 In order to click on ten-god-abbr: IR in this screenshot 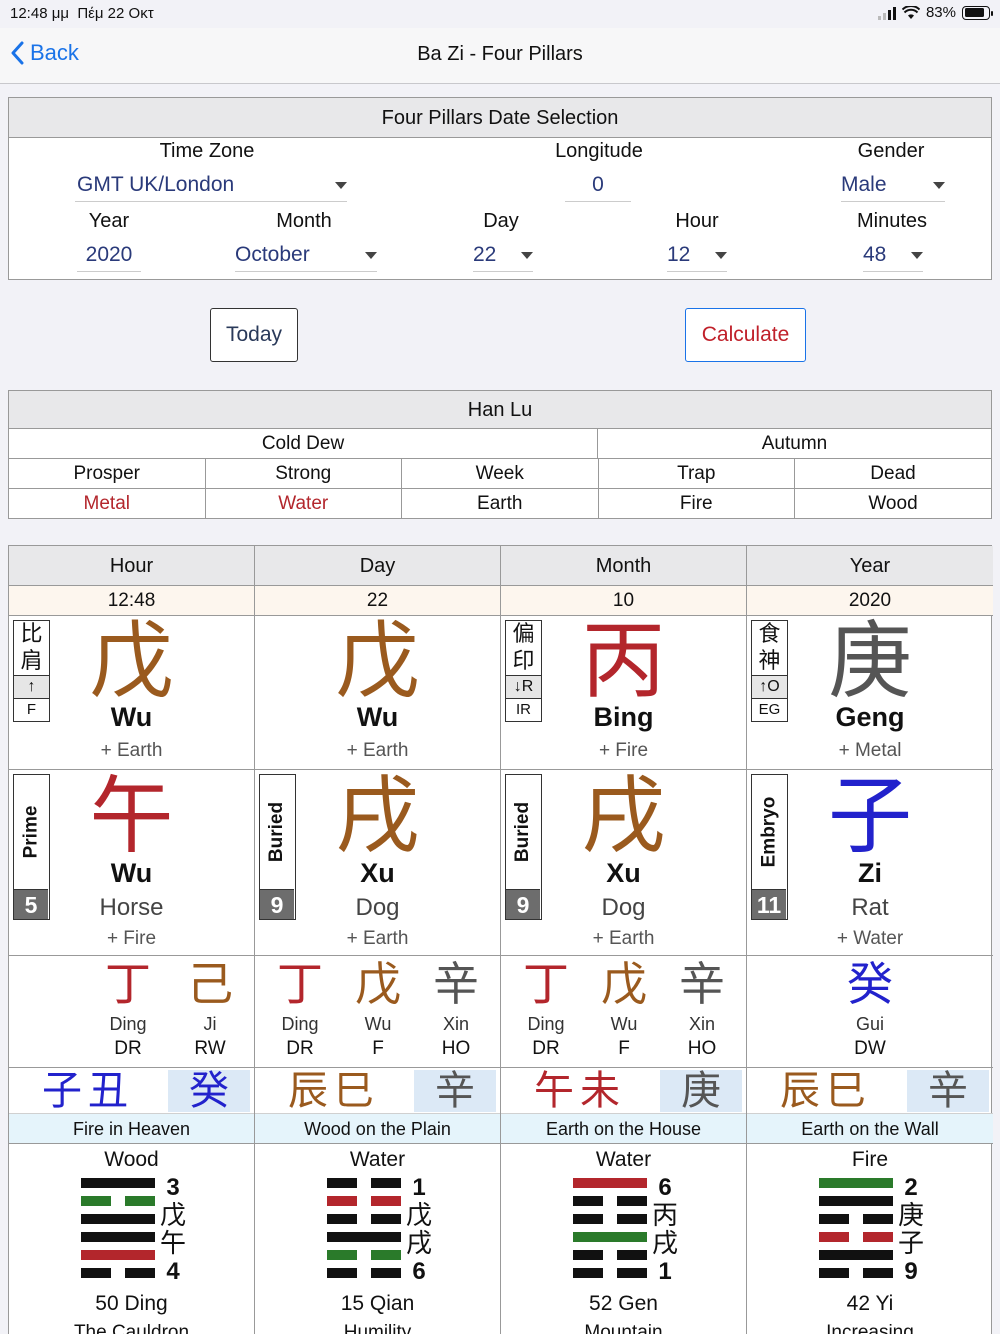, I will do `click(523, 709)`.